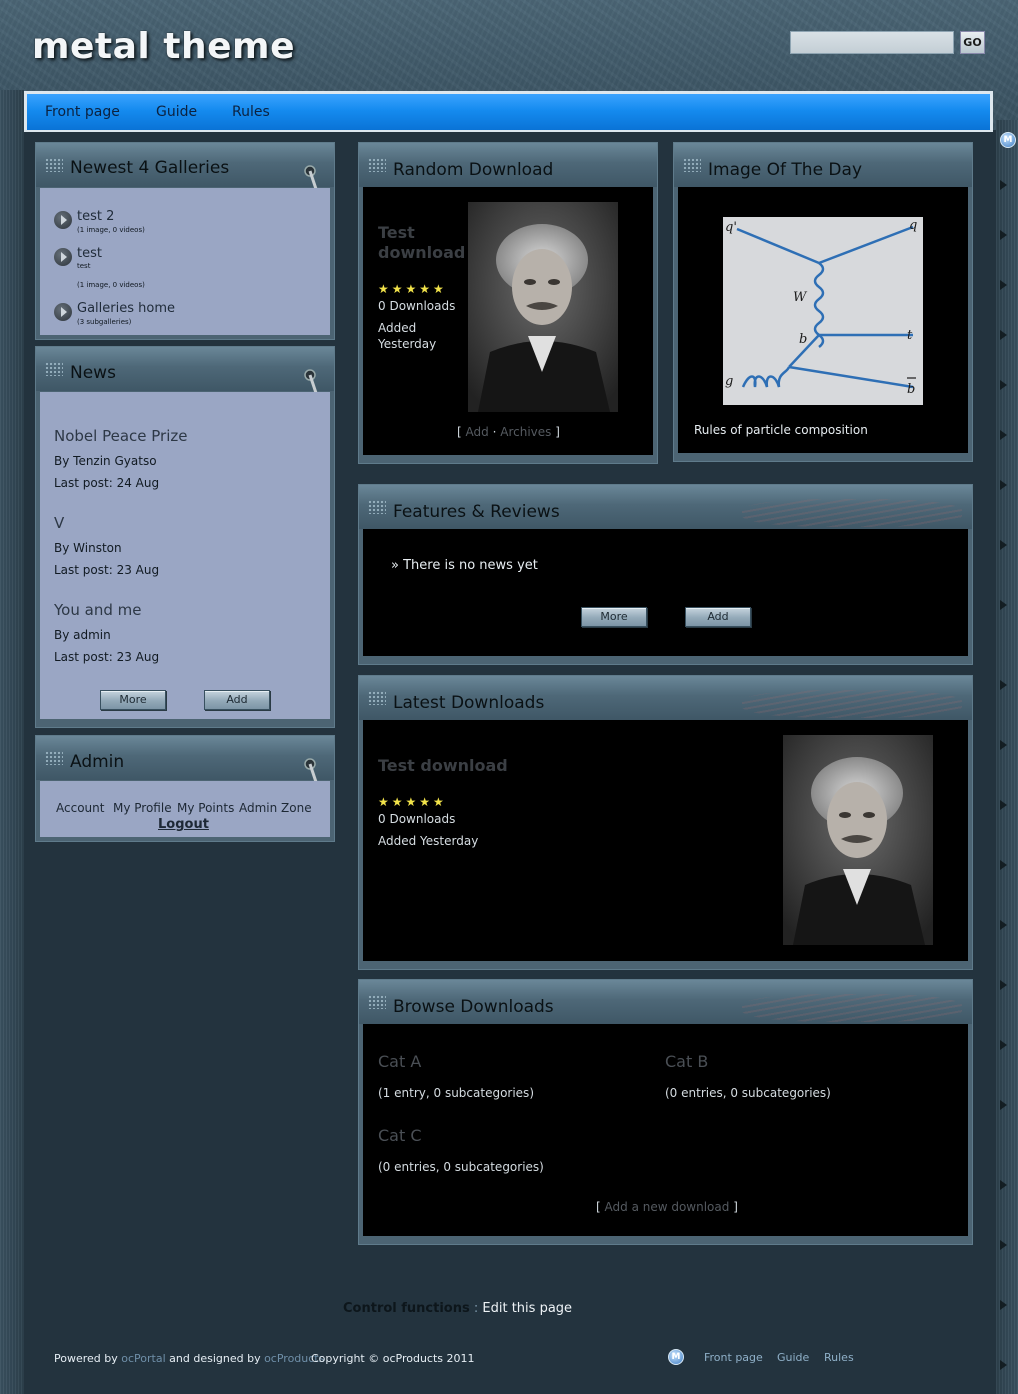  Describe the element at coordinates (400, 1135) in the screenshot. I see `category-title: Cat C` at that location.